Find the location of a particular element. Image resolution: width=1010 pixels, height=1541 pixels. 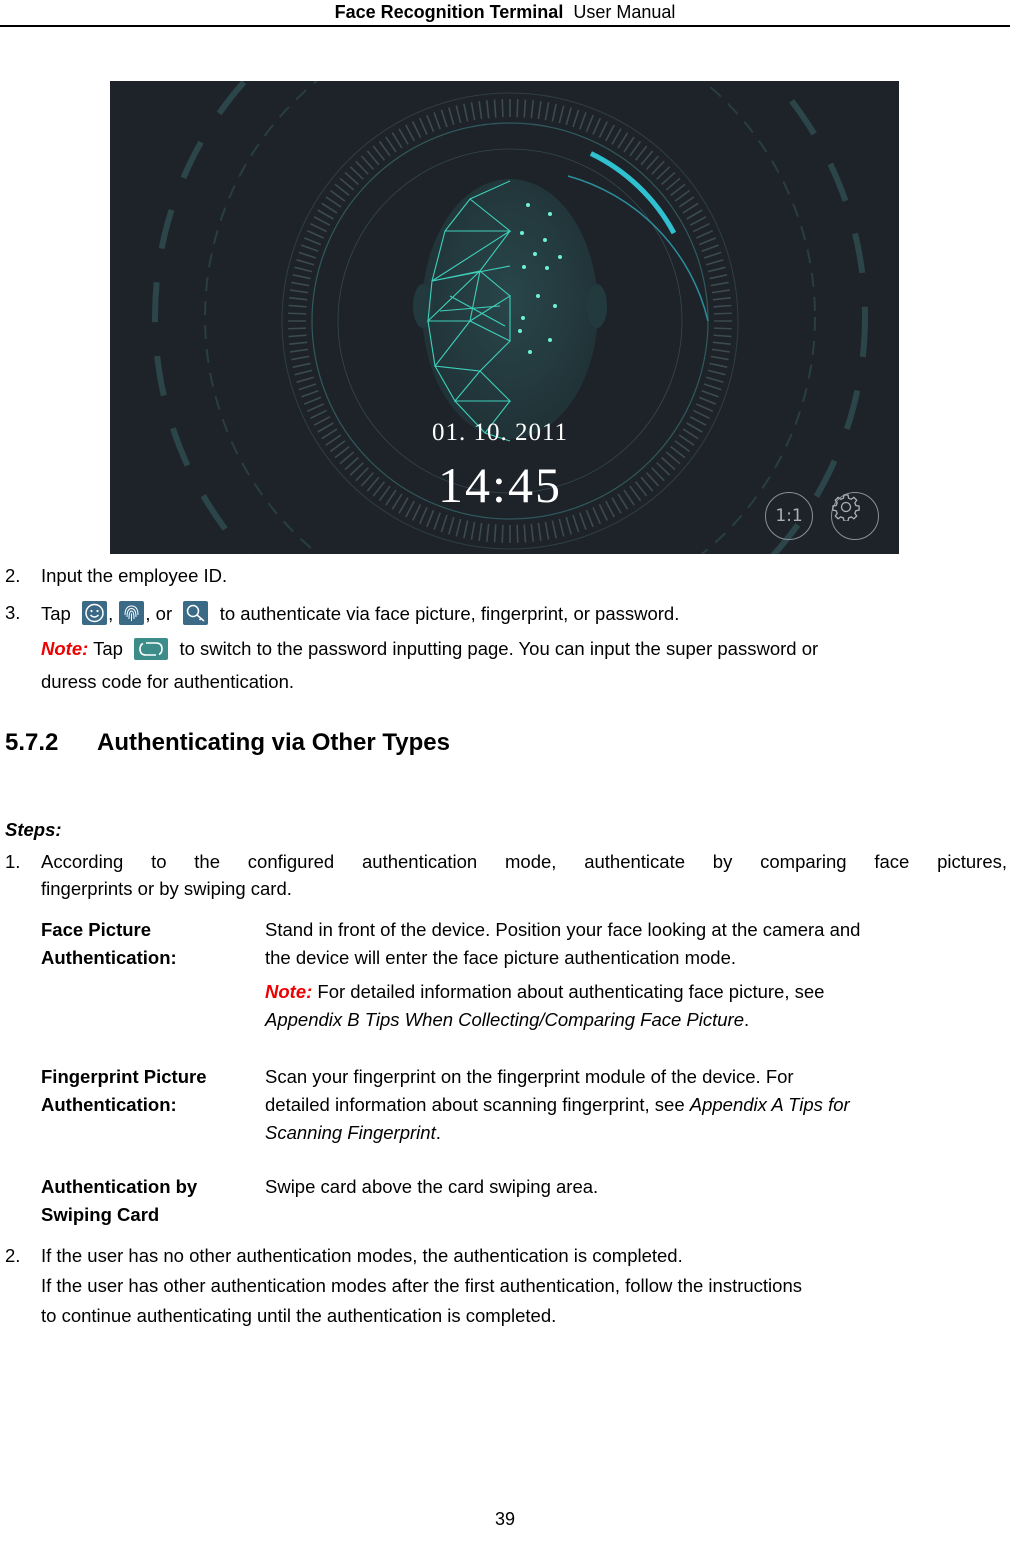

section-number: 5.7.2 is located at coordinates (32, 742).